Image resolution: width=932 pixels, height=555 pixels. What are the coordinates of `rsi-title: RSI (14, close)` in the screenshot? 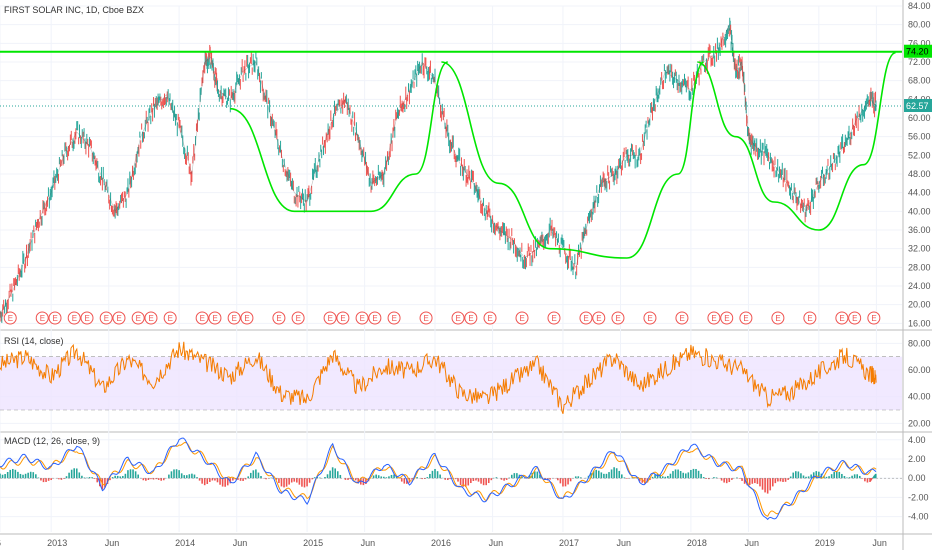 It's located at (34, 341).